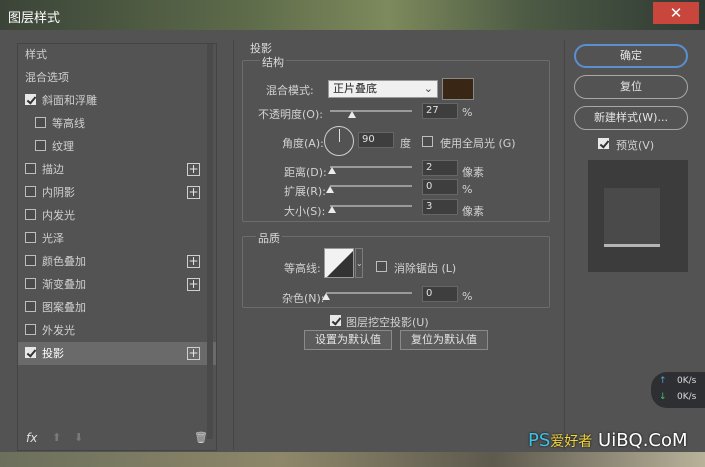  Describe the element at coordinates (467, 112) in the screenshot. I see `opacity-unit: %` at that location.